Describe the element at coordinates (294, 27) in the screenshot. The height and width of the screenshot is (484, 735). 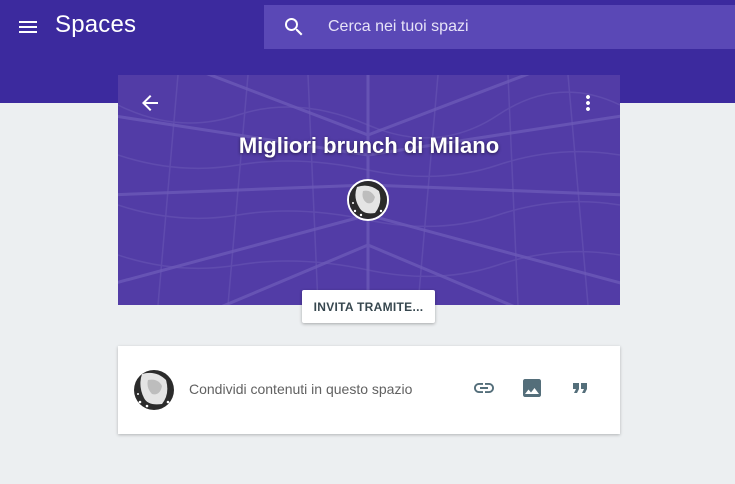
I see `search-icon` at that location.